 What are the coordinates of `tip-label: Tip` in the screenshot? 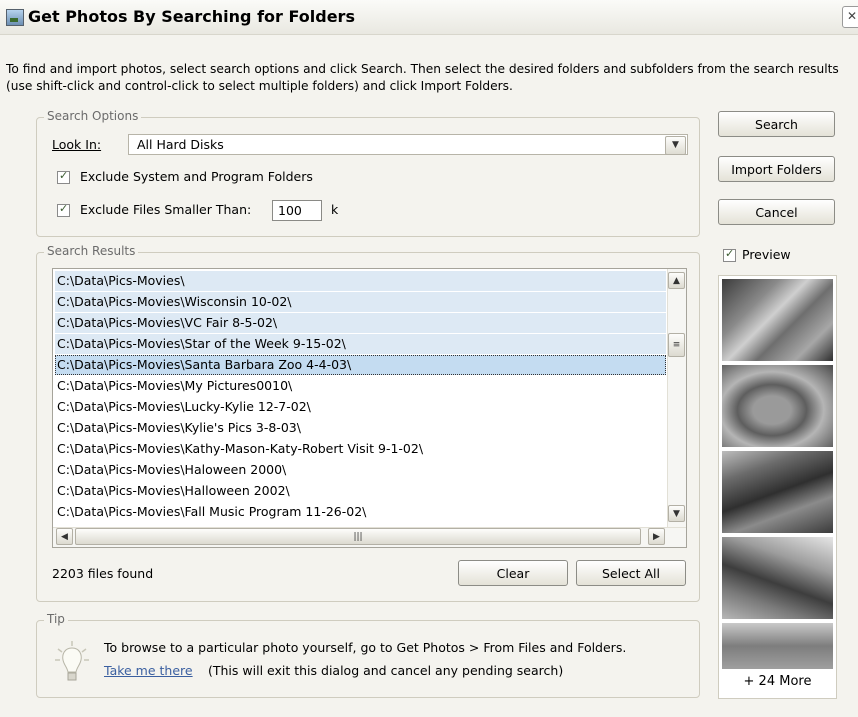 It's located at (56, 619).